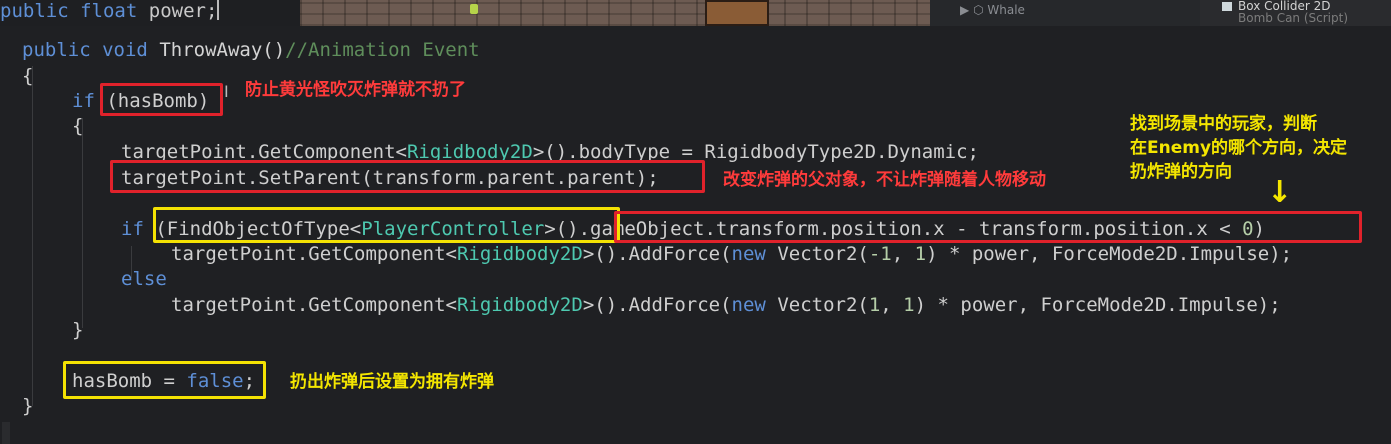 The height and width of the screenshot is (444, 1391). Describe the element at coordinates (392, 382) in the screenshot. I see `annotation-has-bomb-false: 扔出炸弹后设置为拥有炸弹` at that location.